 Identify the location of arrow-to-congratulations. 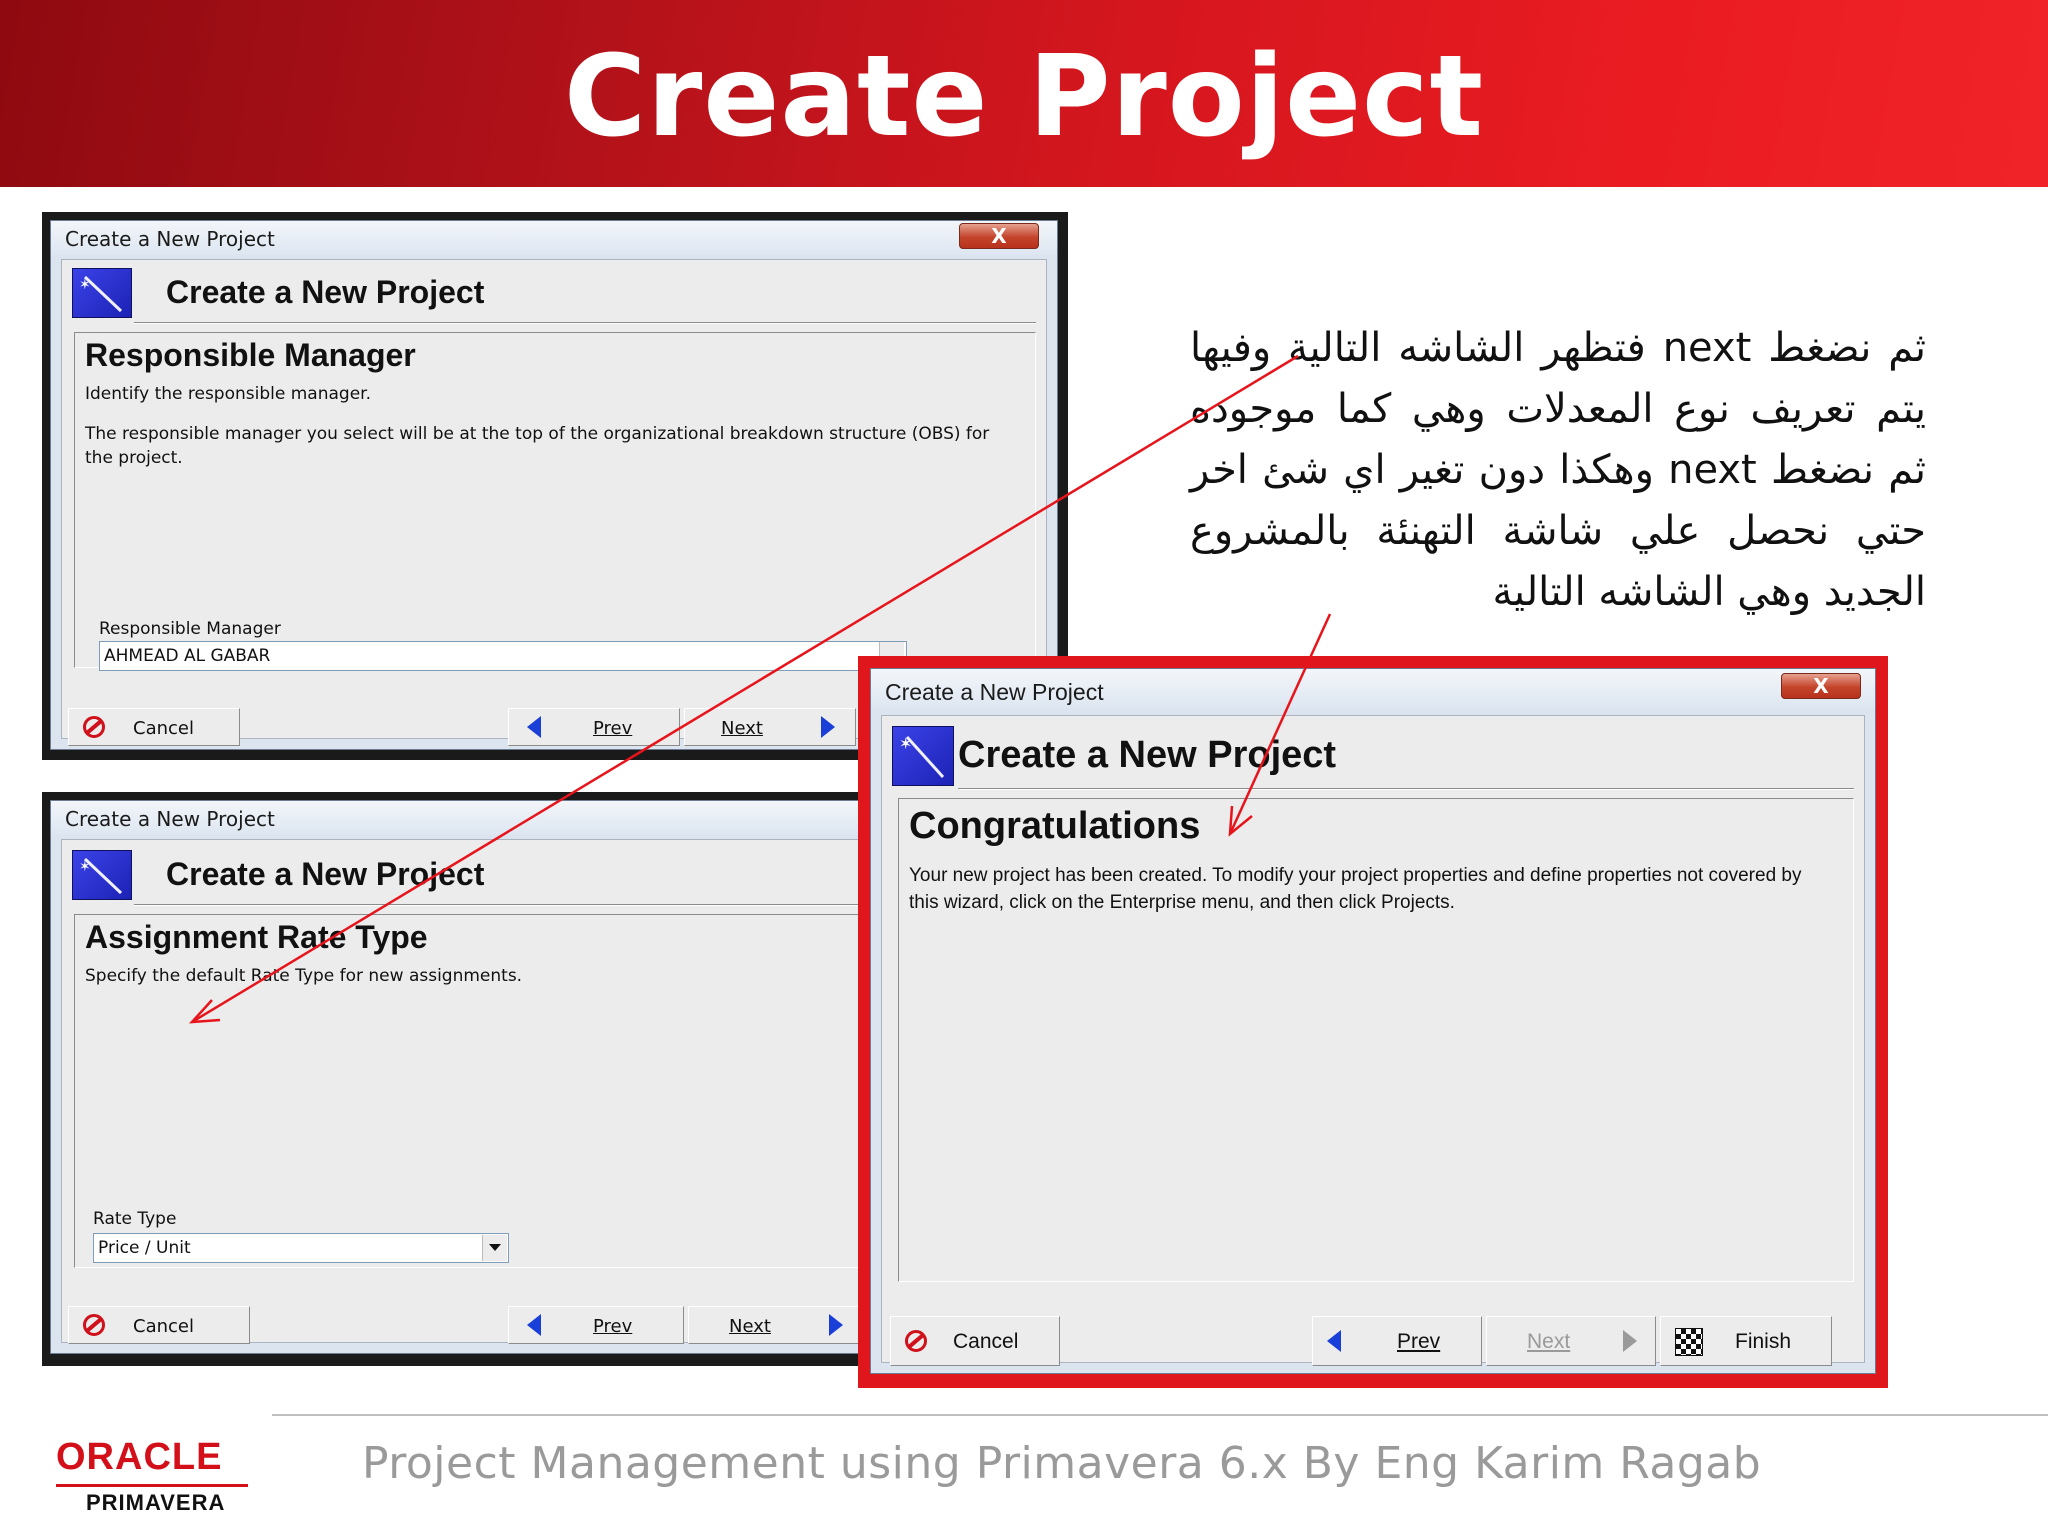
(1280, 725).